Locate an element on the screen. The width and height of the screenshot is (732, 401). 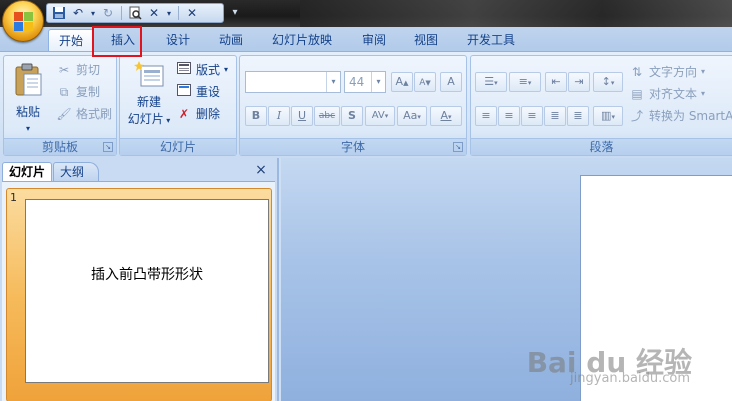
justify-button: ≣ is located at coordinates (555, 116).